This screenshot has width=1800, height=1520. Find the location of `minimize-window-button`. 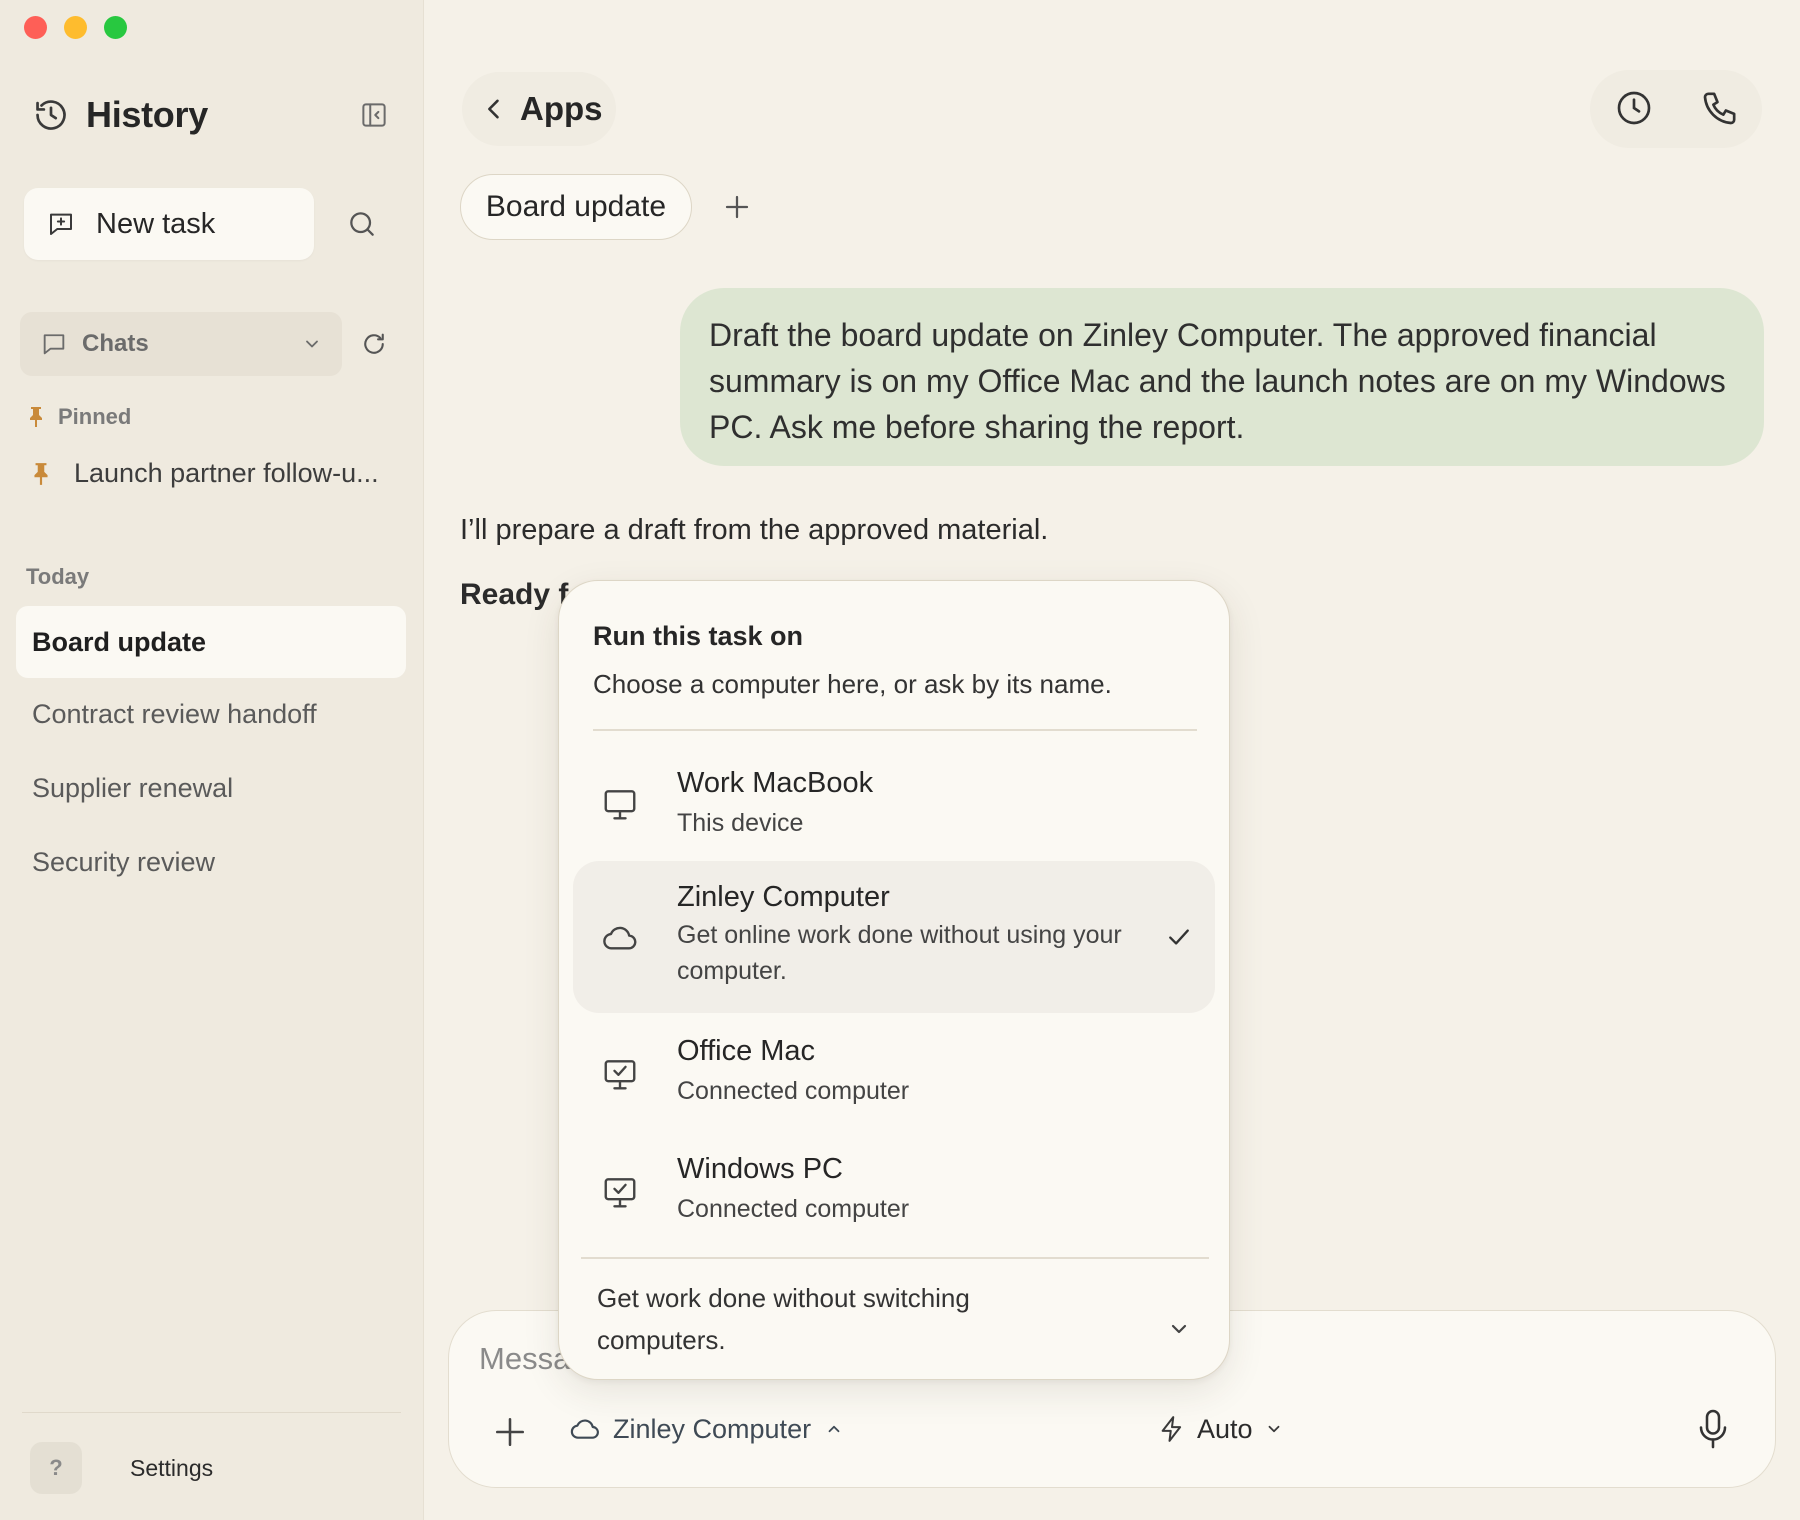

minimize-window-button is located at coordinates (75, 27).